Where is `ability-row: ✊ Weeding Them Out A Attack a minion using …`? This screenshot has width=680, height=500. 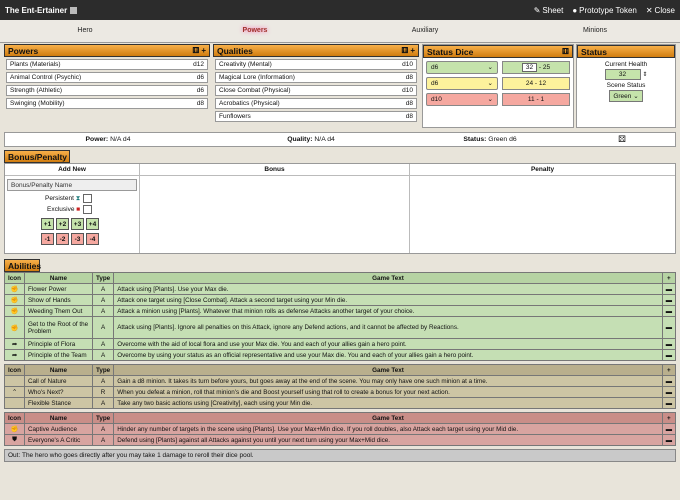
ability-row: ✊ Weeding Them Out A Attack a minion using … is located at coordinates (340, 311).